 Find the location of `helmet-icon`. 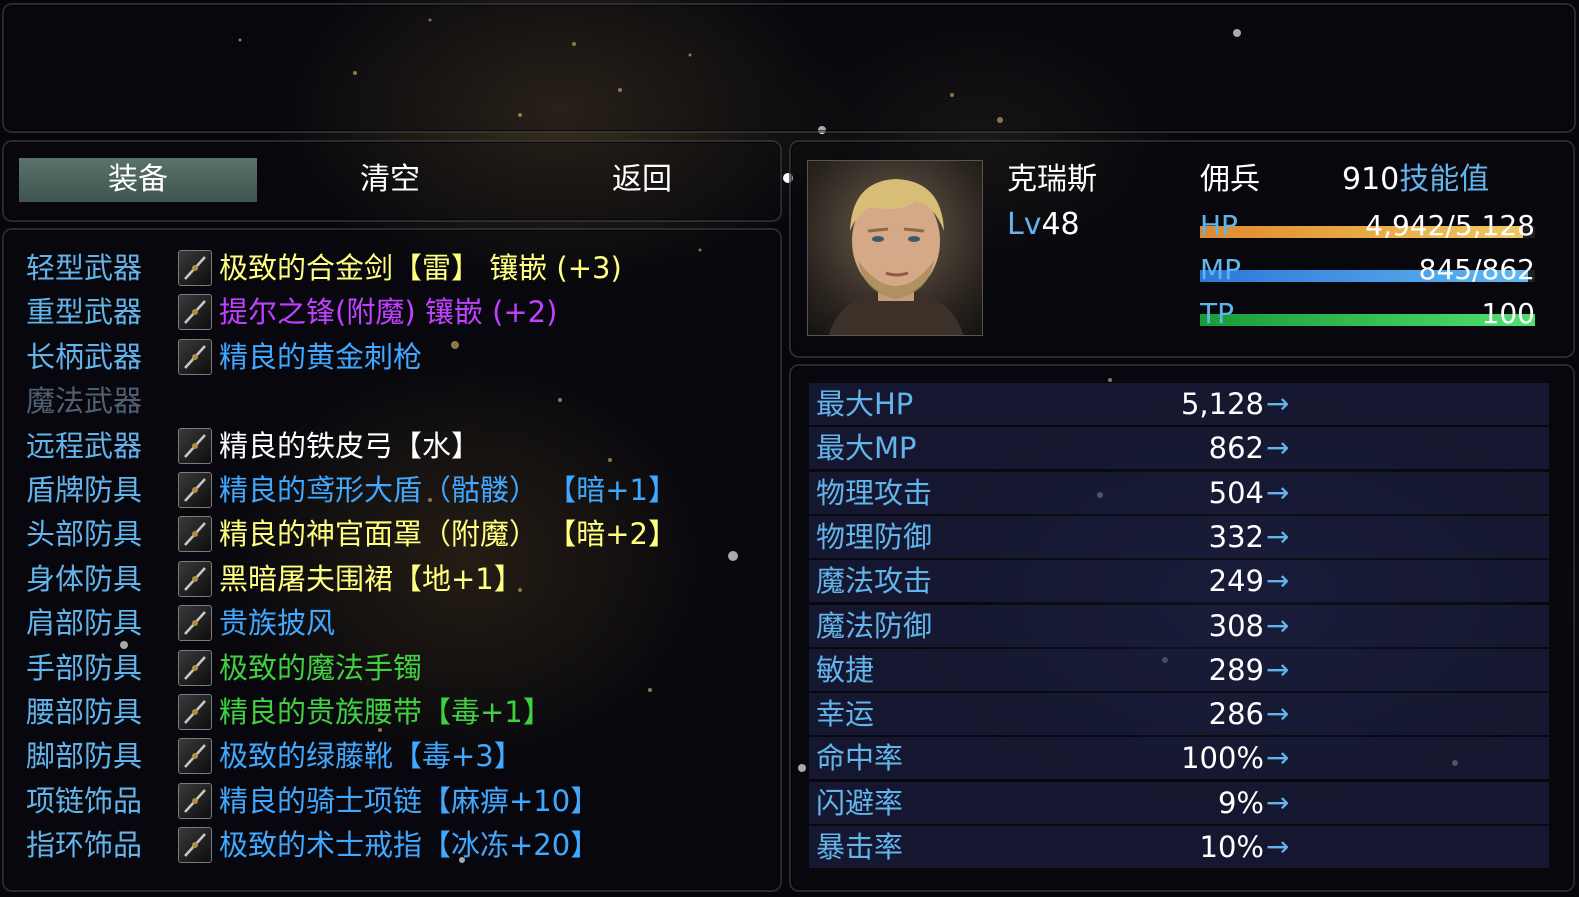

helmet-icon is located at coordinates (195, 534).